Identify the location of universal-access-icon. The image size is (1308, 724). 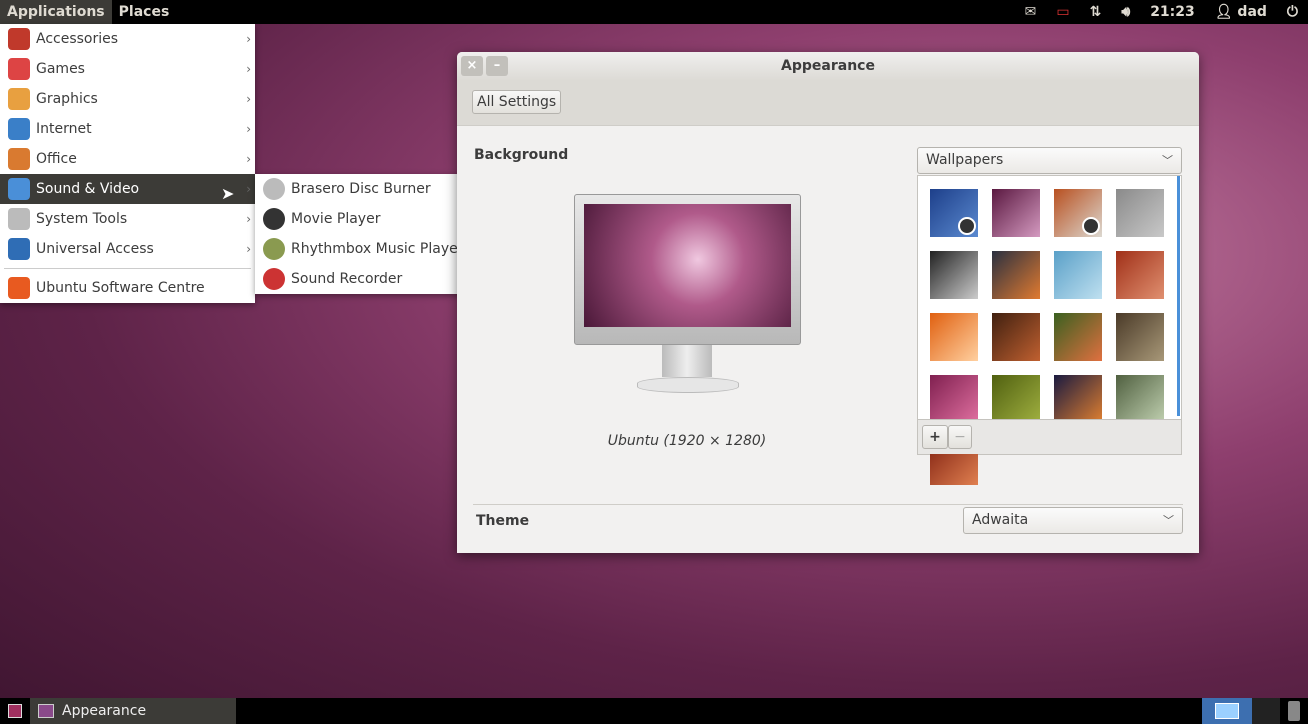
(19, 249).